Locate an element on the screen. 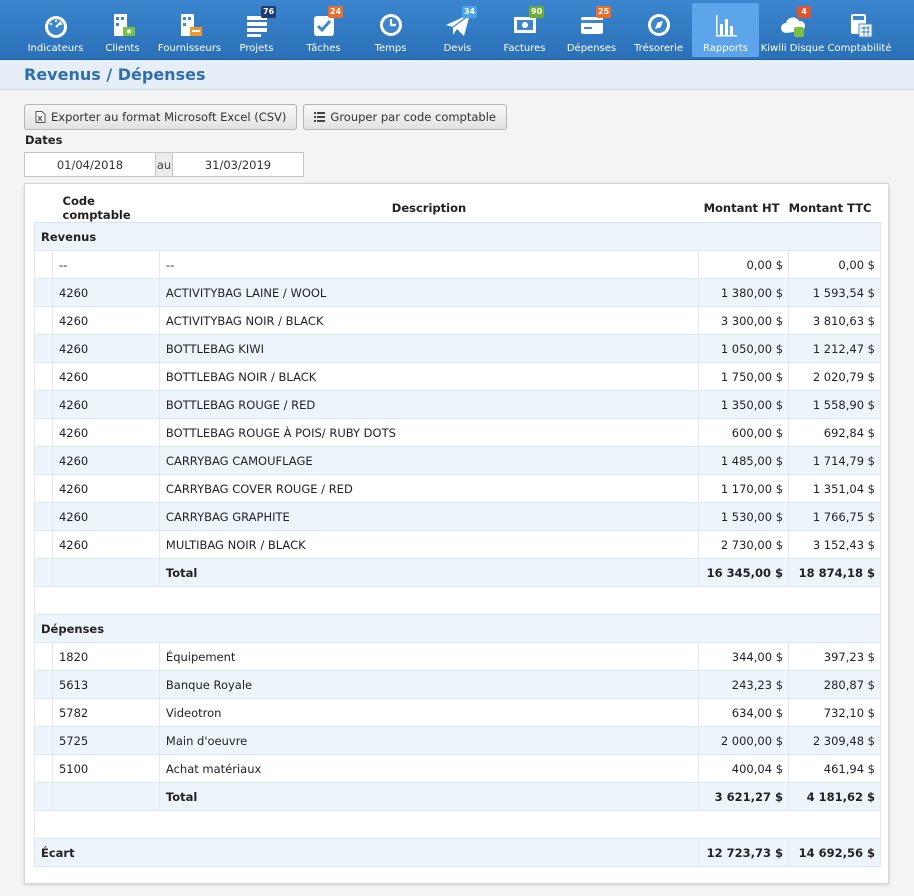 This screenshot has height=896, width=914. nav-item-projects: Projets 76 is located at coordinates (256, 30).